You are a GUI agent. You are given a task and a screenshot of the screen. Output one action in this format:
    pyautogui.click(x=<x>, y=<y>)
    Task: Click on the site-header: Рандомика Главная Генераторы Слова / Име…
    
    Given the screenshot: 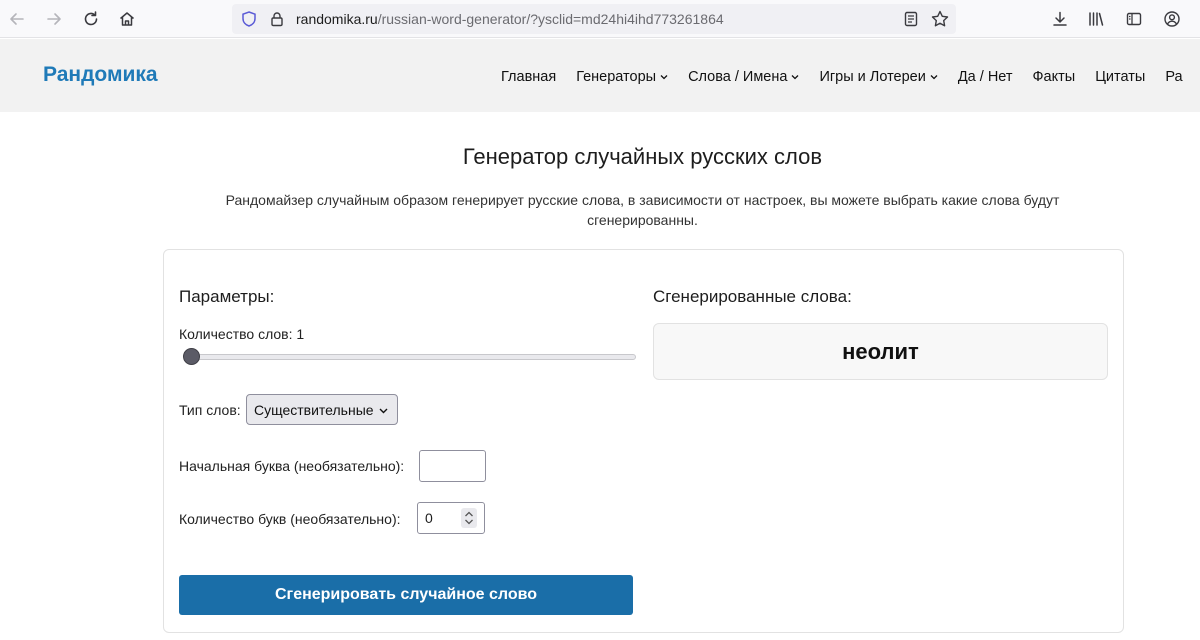 What is the action you would take?
    pyautogui.click(x=600, y=75)
    